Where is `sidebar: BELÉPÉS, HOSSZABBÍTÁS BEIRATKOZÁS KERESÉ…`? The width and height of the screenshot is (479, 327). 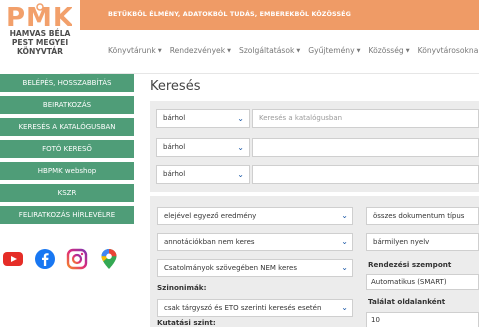 sidebar: BELÉPÉS, HOSSZABBÍTÁS BEIRATKOZÁS KERESÉ… is located at coordinates (67, 151).